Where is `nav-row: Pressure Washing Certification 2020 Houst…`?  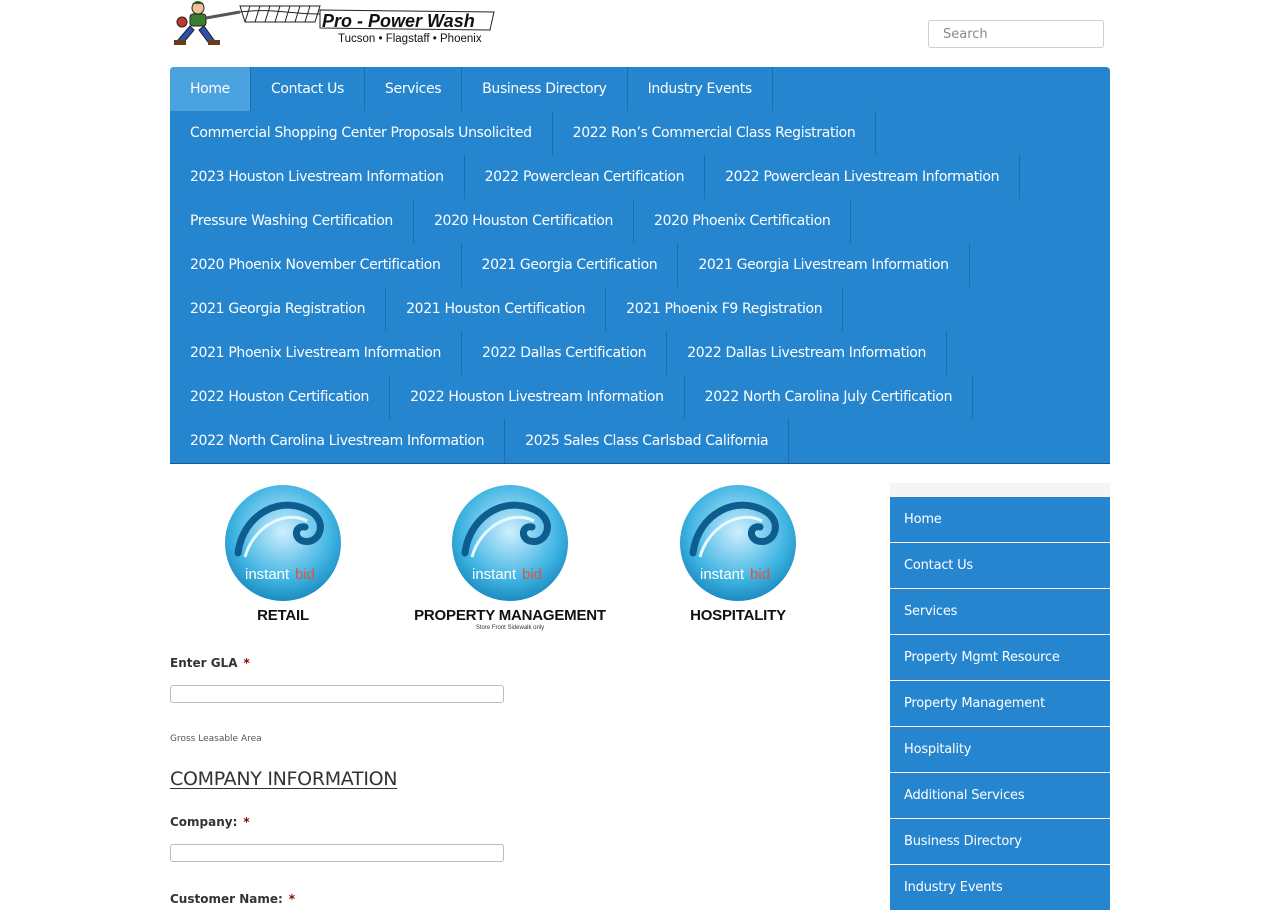
nav-row: Pressure Washing Certification 2020 Houst… is located at coordinates (640, 221).